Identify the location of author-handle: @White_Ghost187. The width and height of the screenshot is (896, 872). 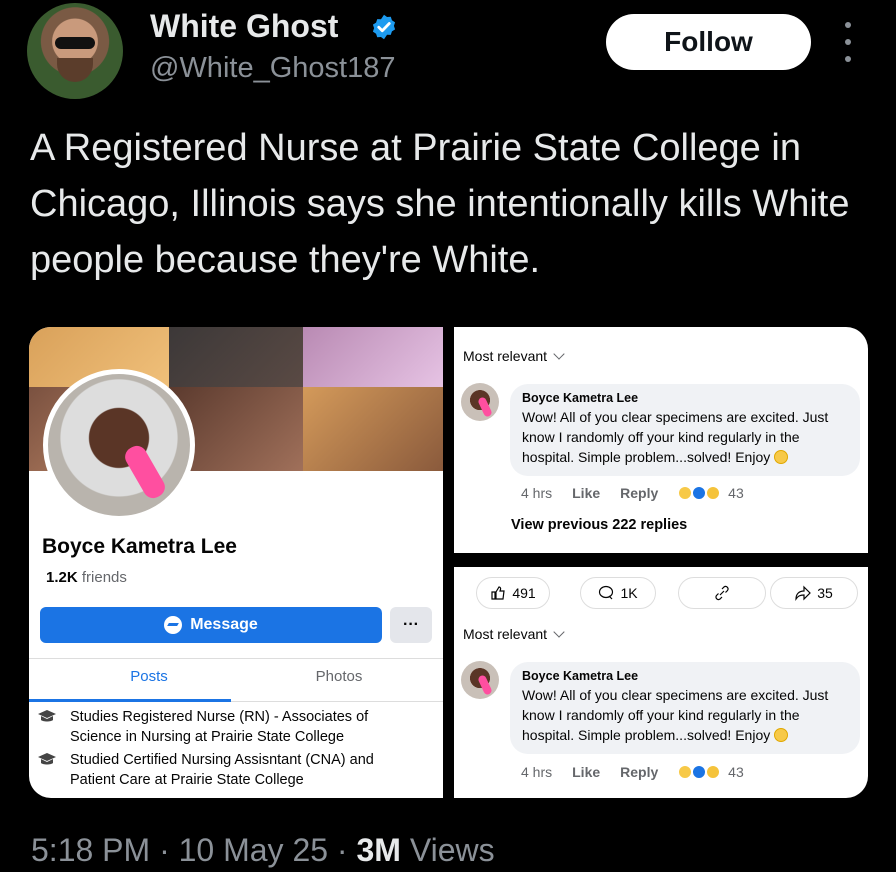
(272, 68).